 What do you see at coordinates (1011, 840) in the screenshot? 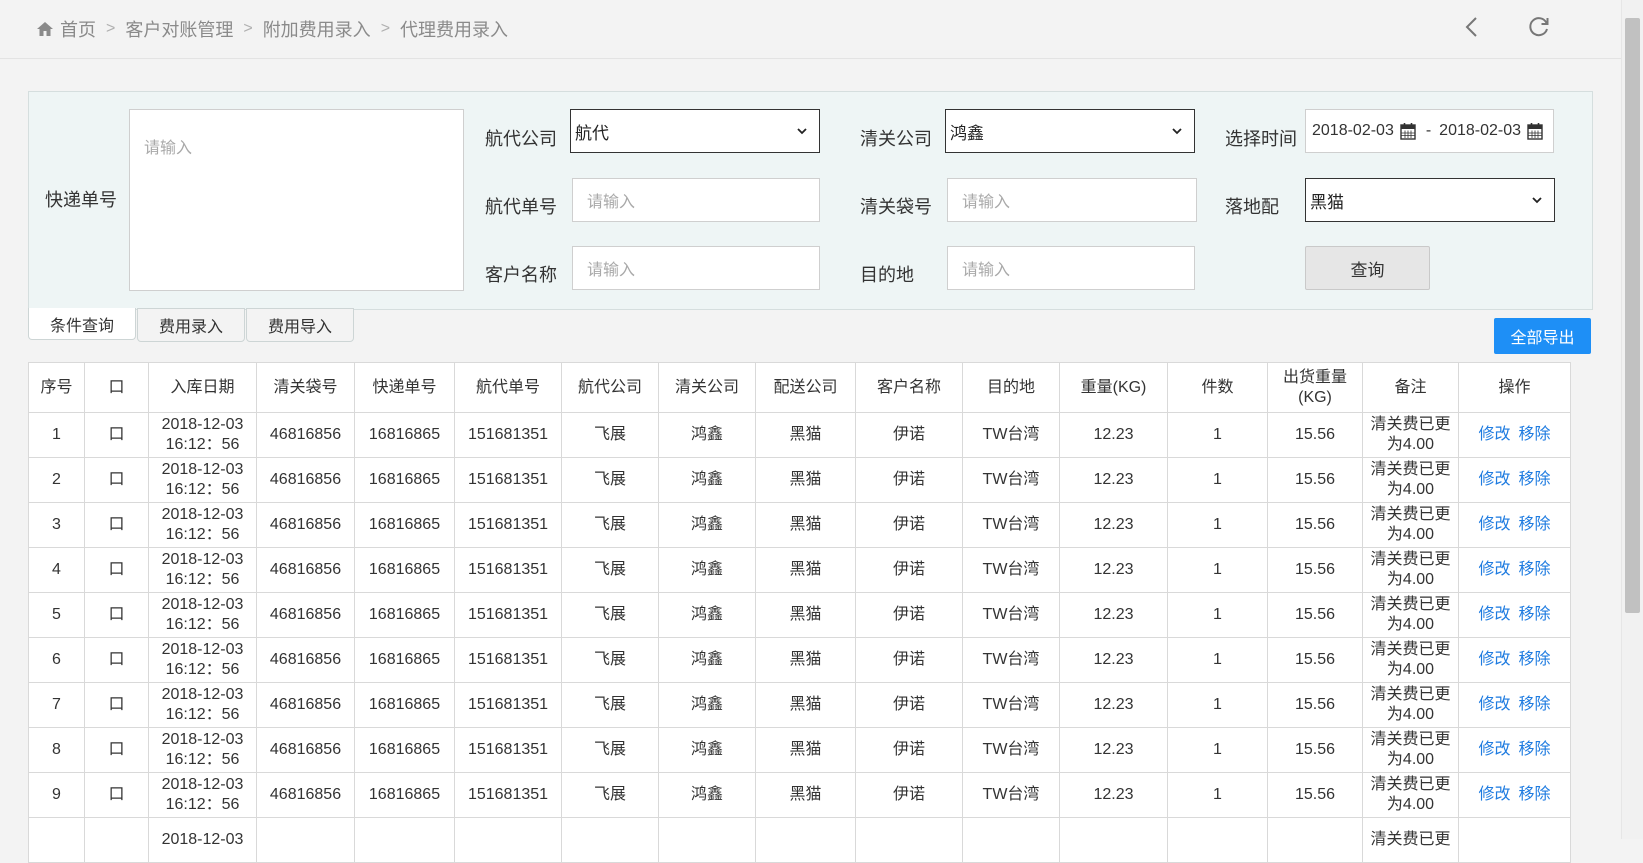
I see `cell-dest` at bounding box center [1011, 840].